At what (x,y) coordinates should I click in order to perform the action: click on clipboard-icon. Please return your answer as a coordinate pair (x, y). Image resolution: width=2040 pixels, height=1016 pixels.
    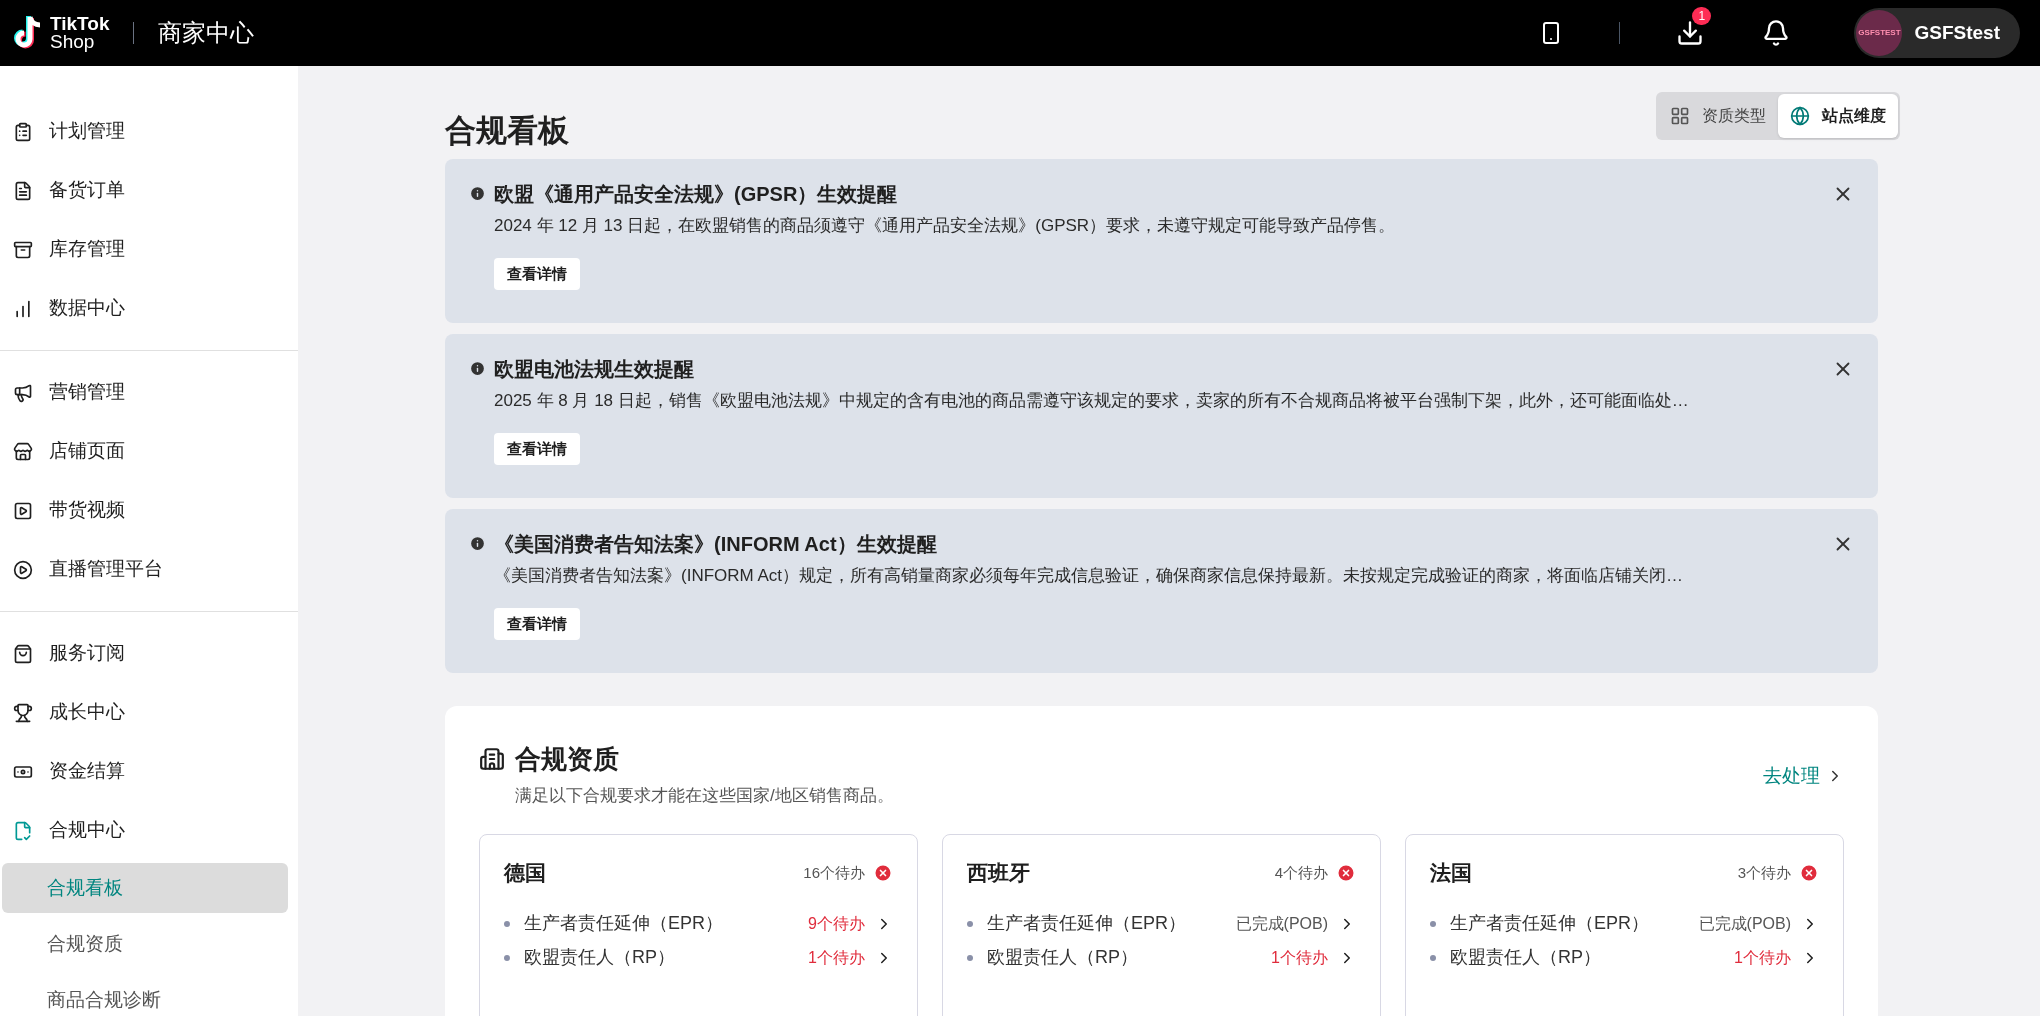
    Looking at the image, I should click on (23, 131).